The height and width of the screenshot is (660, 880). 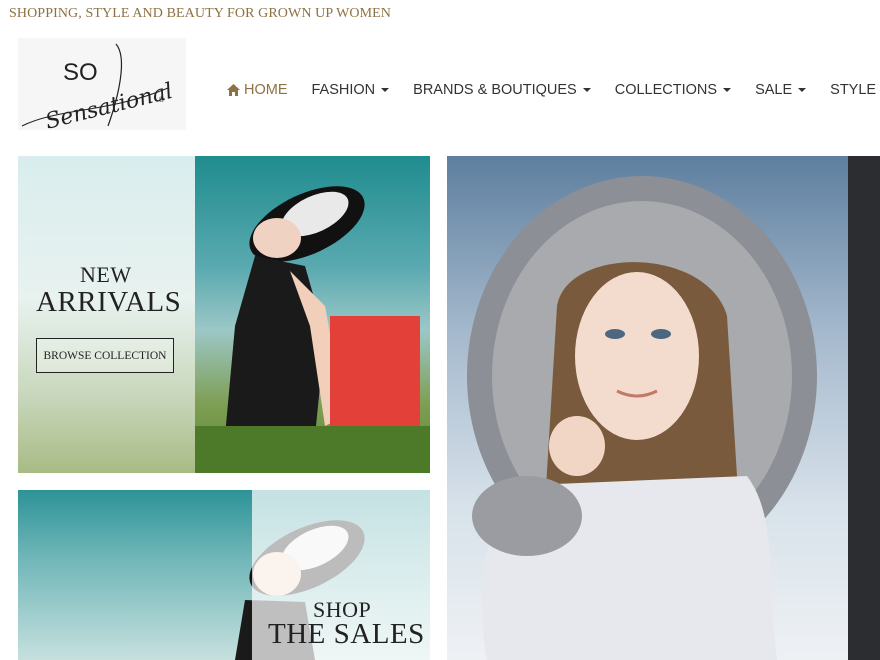 What do you see at coordinates (106, 274) in the screenshot?
I see `new-arrivals-small-title: NEW` at bounding box center [106, 274].